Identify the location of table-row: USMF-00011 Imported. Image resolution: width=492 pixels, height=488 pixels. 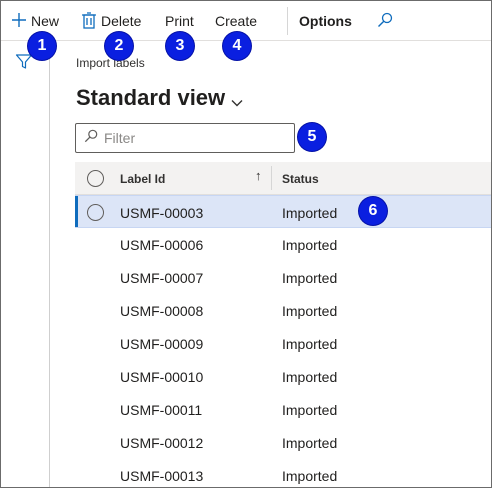
(283, 409).